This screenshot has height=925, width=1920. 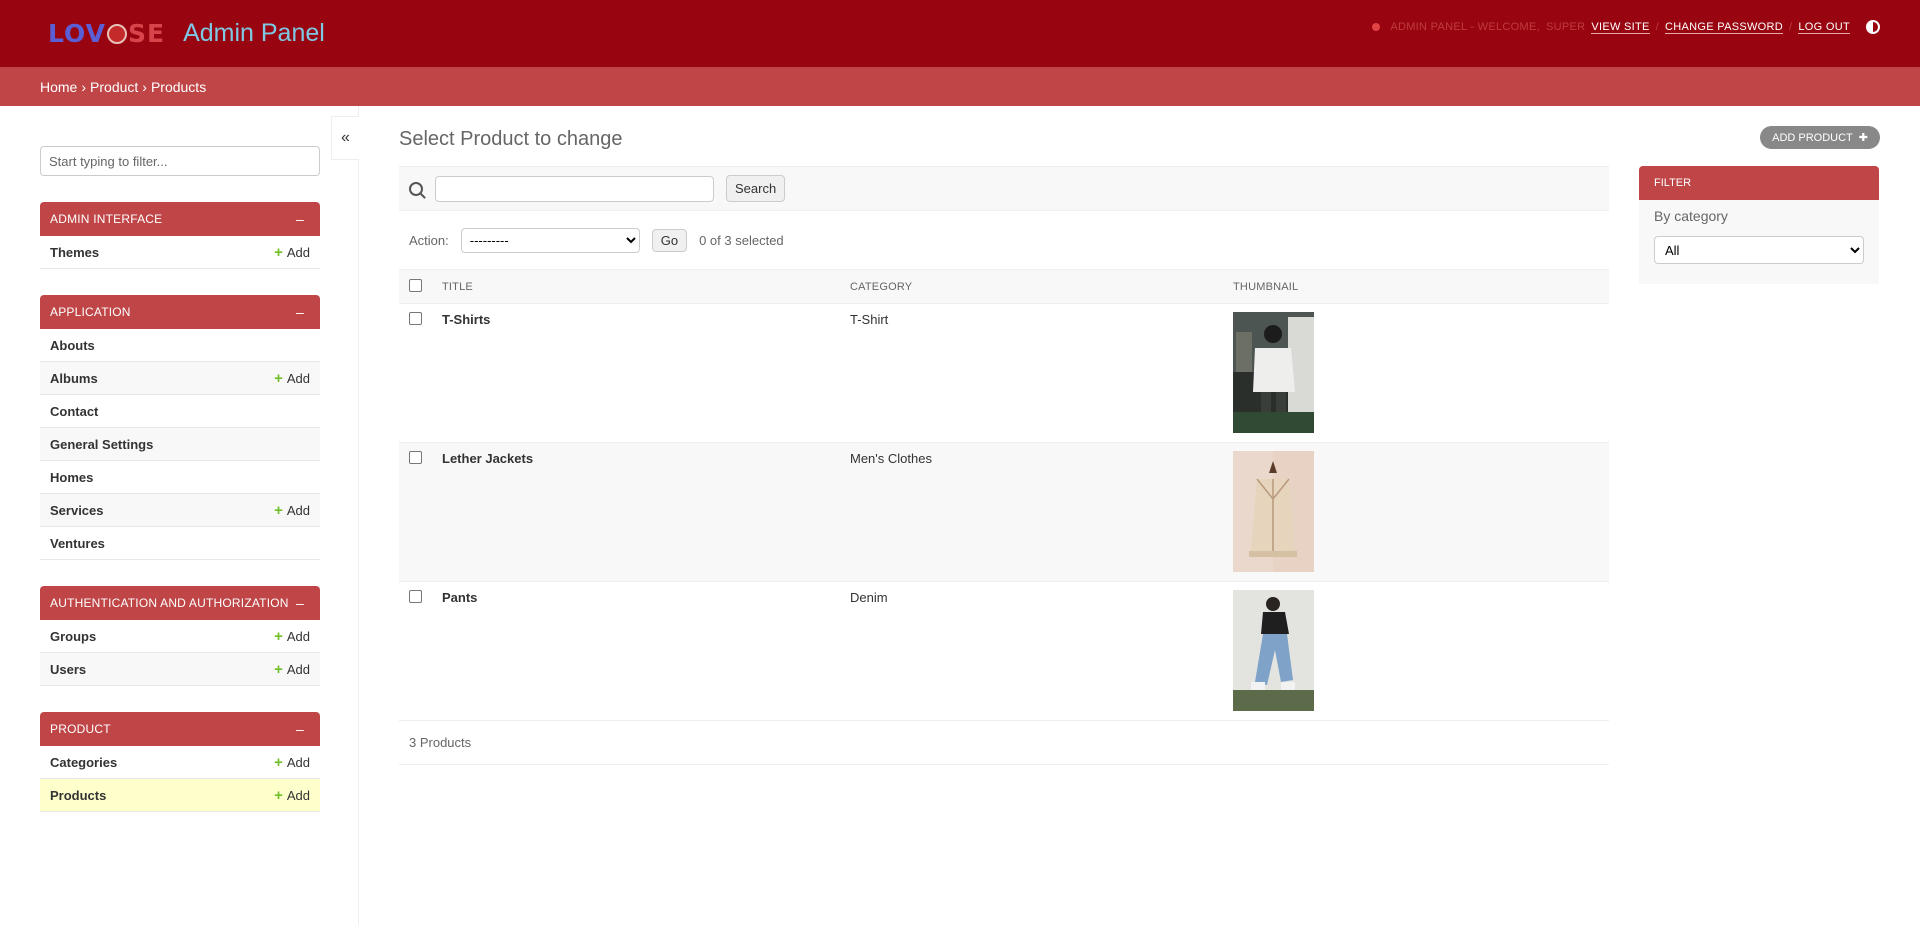 I want to click on table-row: T-Shirts T-Shirt, so click(x=1004, y=373).